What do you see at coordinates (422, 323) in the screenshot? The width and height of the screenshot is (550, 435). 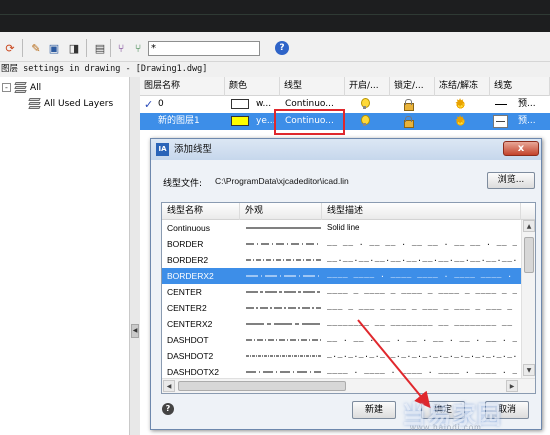 I see `linetype-description: ________ __ ________ __ ________ __ ____` at bounding box center [422, 323].